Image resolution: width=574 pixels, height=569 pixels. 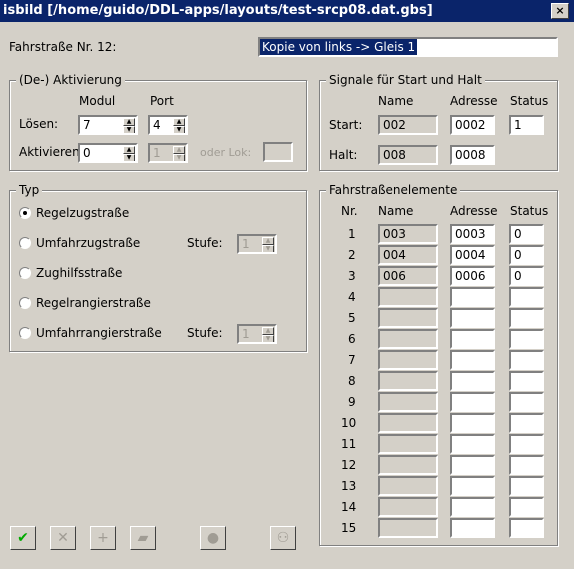 I want to click on element-nr: 3, so click(x=352, y=276).